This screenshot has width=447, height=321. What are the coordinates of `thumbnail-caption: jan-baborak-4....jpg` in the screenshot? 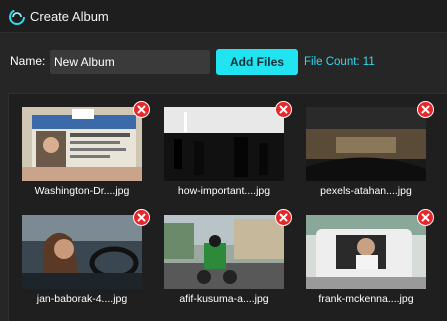 It's located at (82, 299).